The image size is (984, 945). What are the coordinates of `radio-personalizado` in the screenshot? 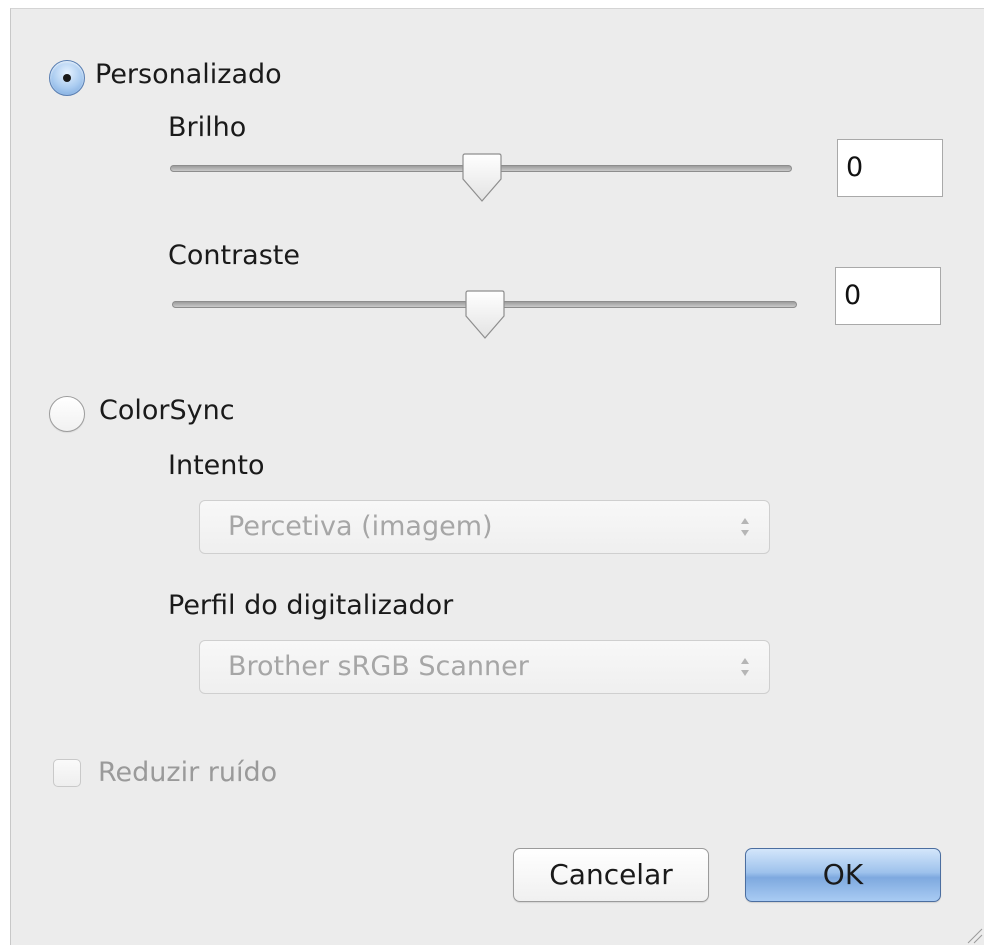 It's located at (67, 78).